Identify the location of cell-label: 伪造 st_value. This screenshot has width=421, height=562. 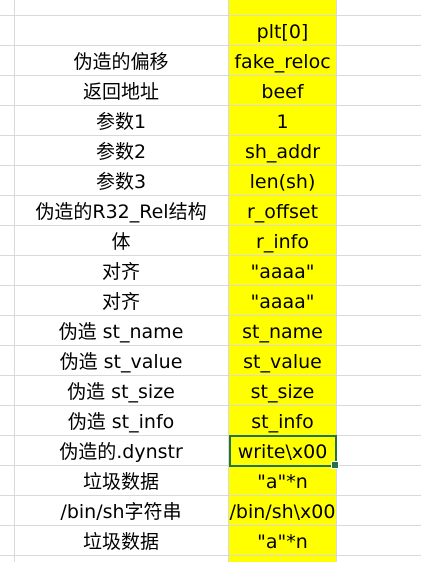
(121, 362).